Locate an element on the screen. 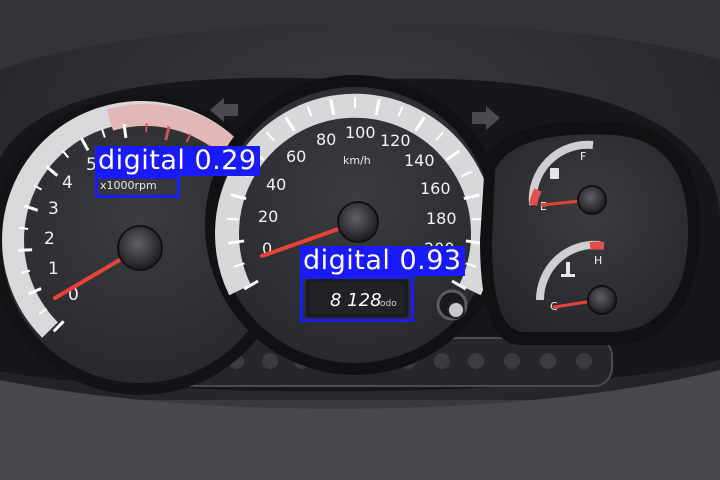  speed-tick-100: 100 is located at coordinates (360, 132).